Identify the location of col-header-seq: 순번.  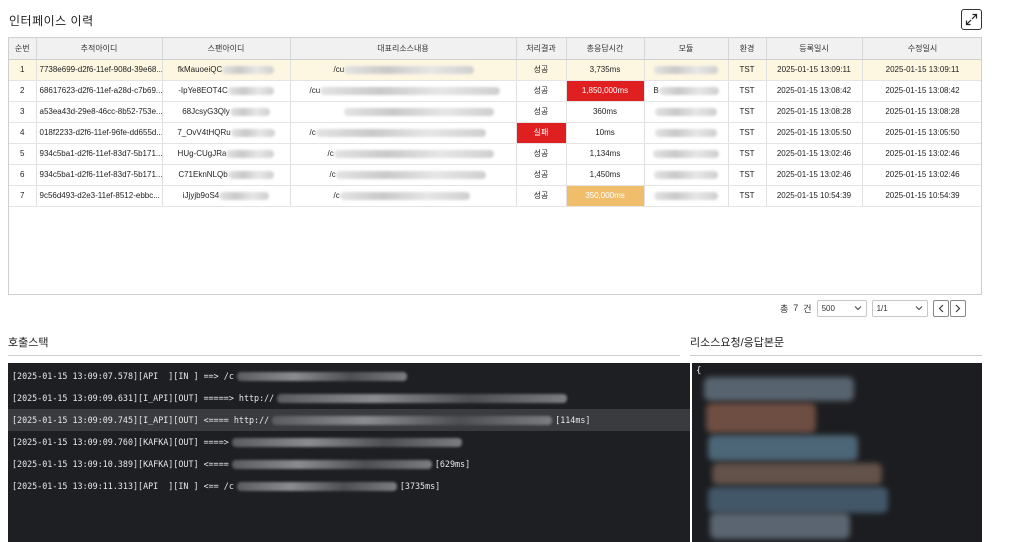
(23, 49).